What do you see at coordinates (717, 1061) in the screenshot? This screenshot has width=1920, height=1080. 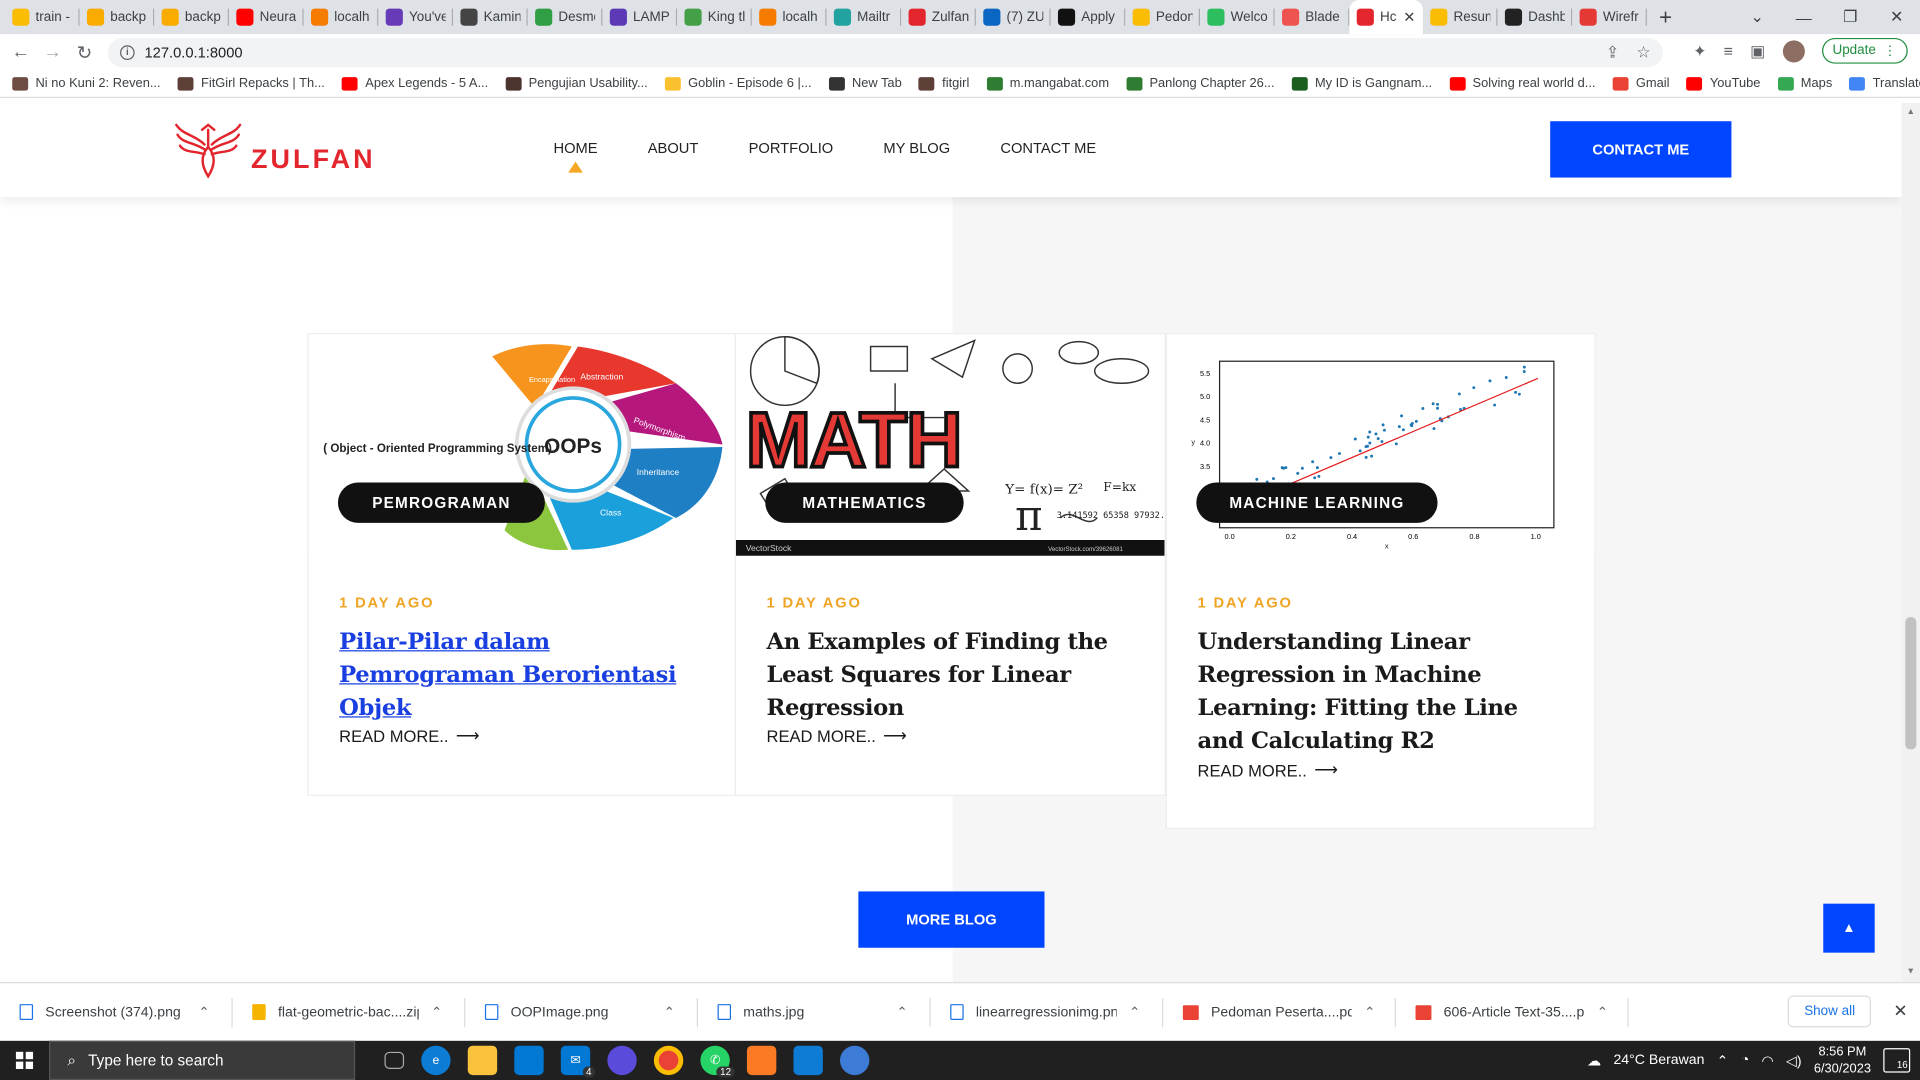 I see `whatsapp-icon: ✆ 12` at bounding box center [717, 1061].